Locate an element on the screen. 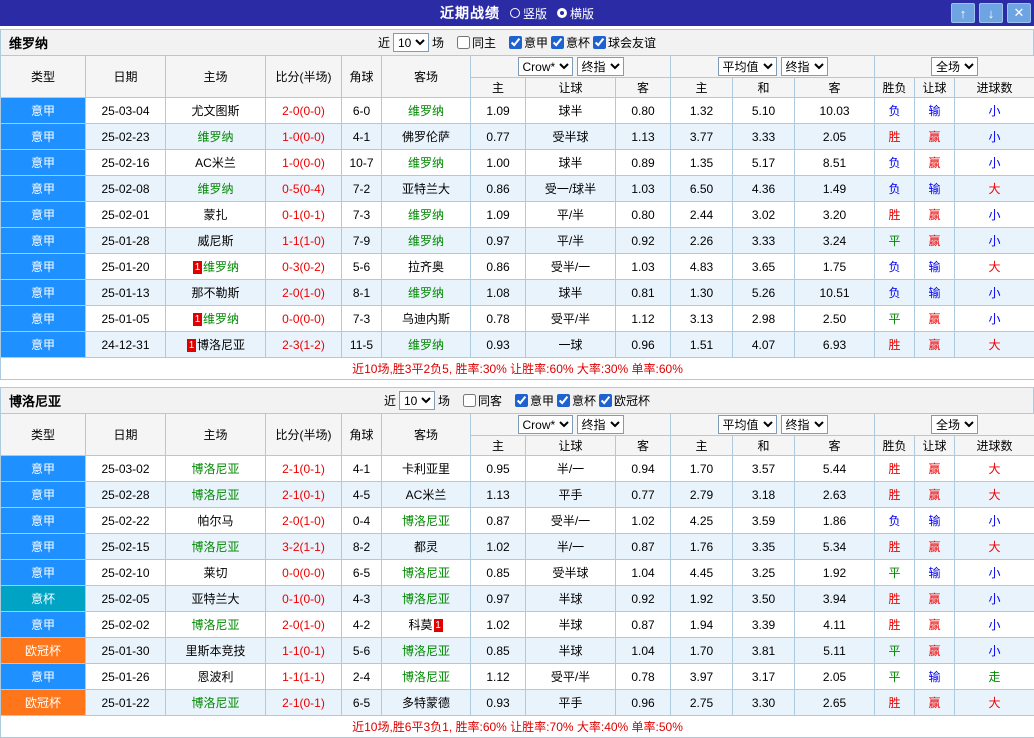 This screenshot has height=738, width=1034. view-option-vertical: 竖版 is located at coordinates (528, 13).